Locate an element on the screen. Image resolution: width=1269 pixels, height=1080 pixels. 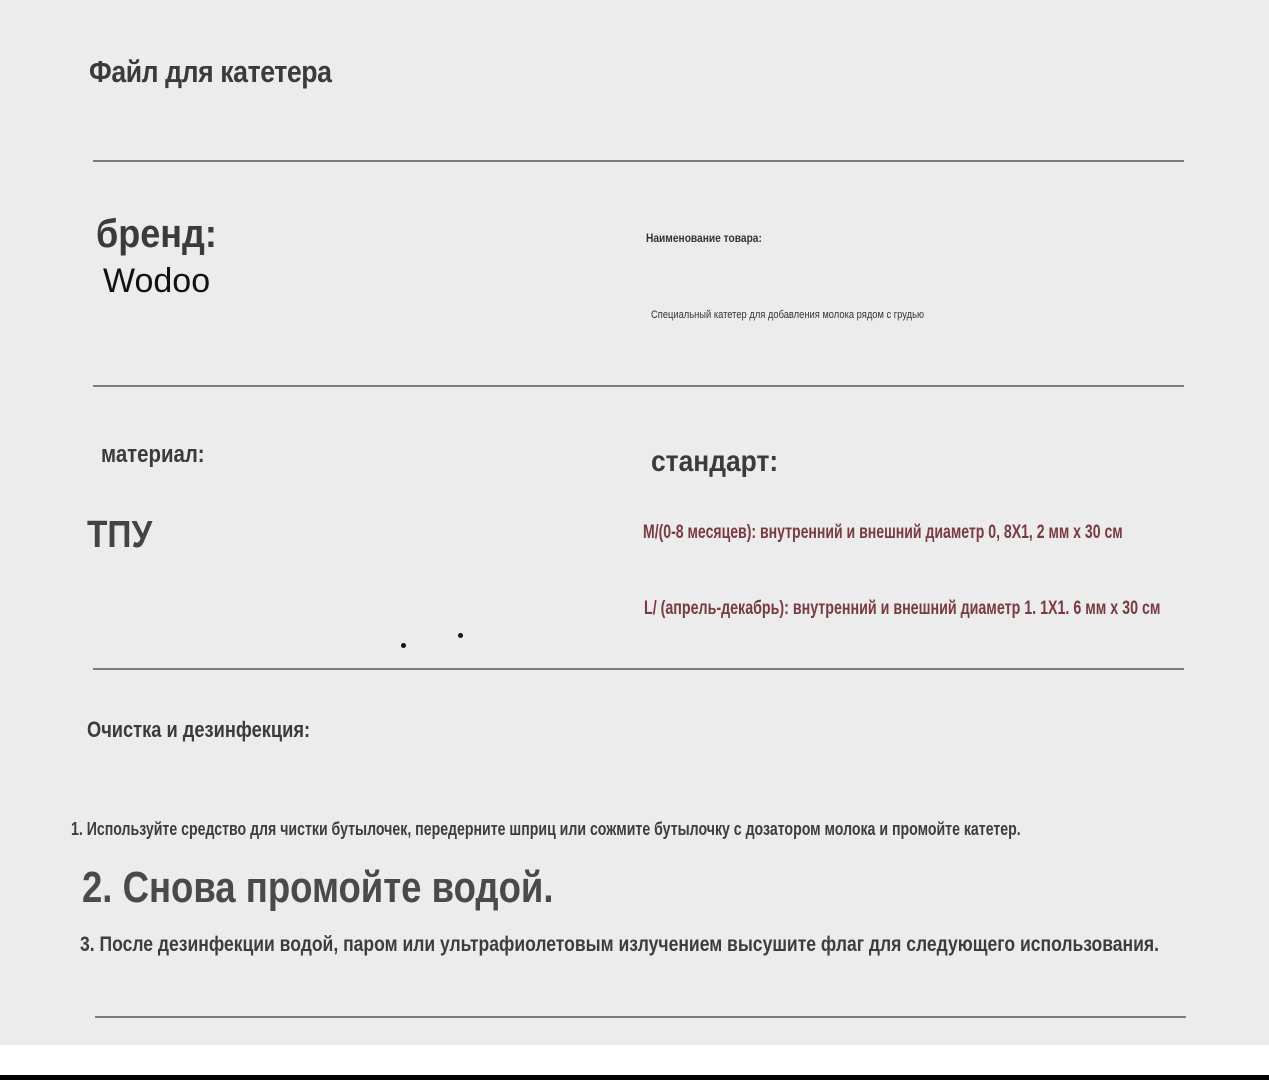
product-name-label: Наименование товара: is located at coordinates (704, 238).